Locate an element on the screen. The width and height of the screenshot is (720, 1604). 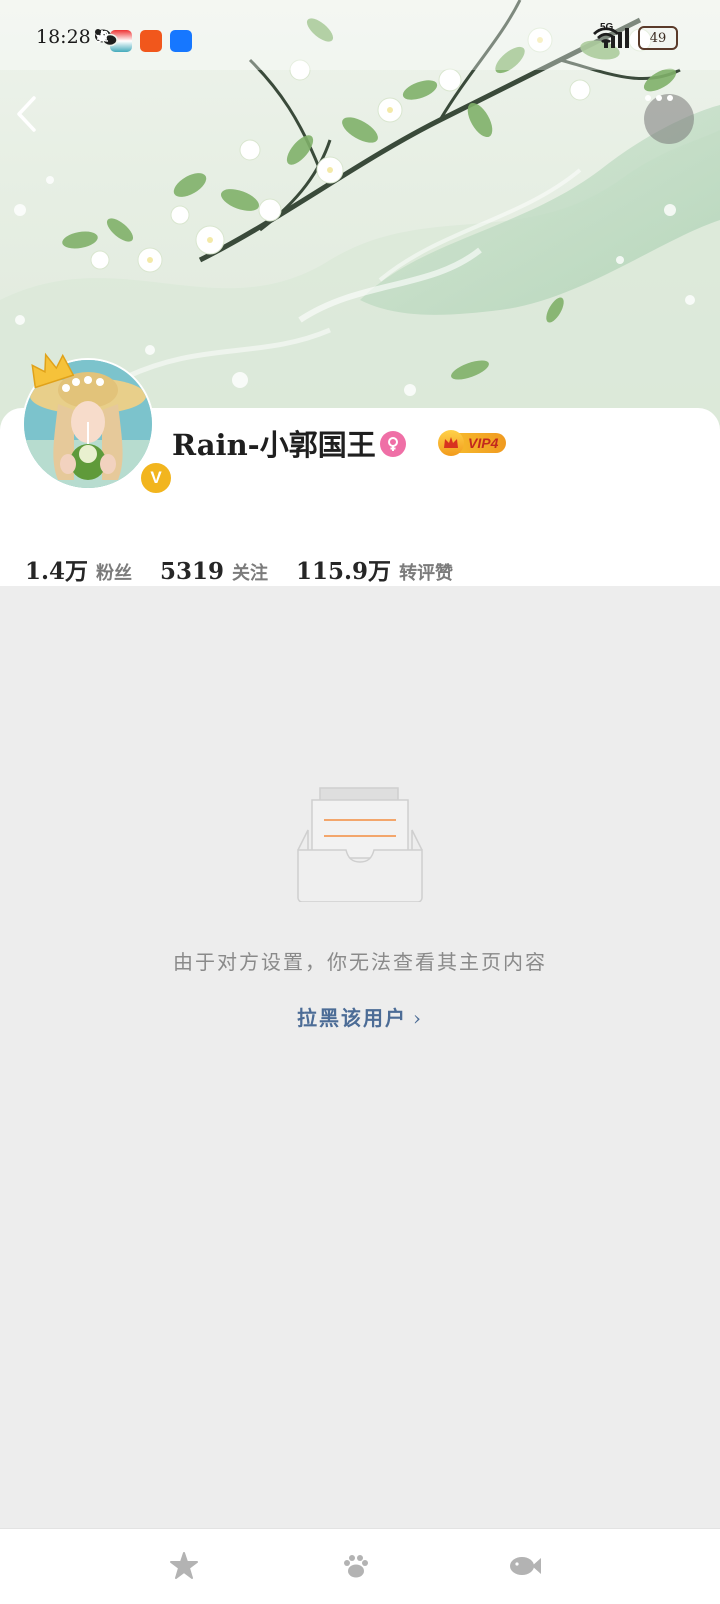
profile-stats: 1.4万 粉丝 5319 关注 115.9万 转评赞 is located at coordinates (253, 569).